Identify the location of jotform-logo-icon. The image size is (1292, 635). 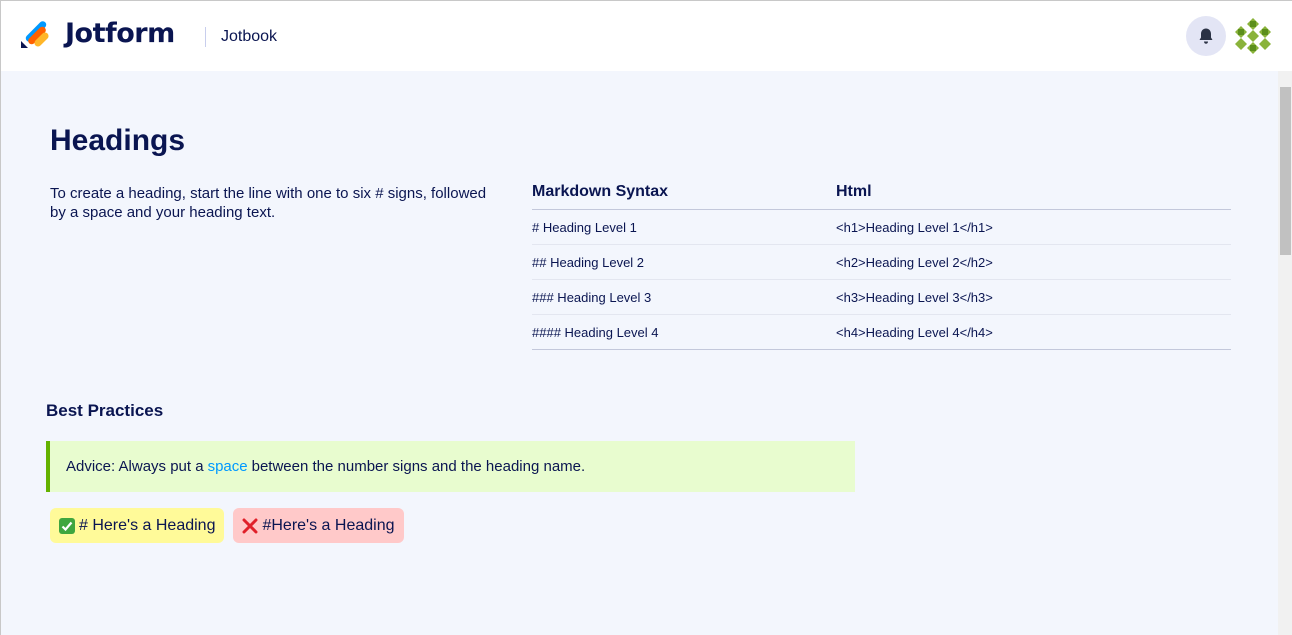
(35, 34).